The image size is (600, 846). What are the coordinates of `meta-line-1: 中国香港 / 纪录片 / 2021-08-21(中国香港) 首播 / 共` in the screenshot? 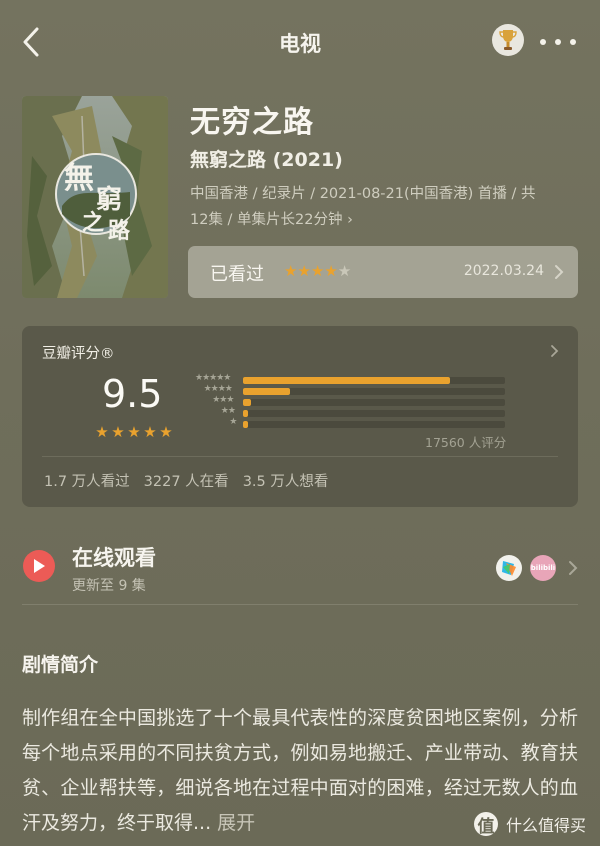 It's located at (363, 194).